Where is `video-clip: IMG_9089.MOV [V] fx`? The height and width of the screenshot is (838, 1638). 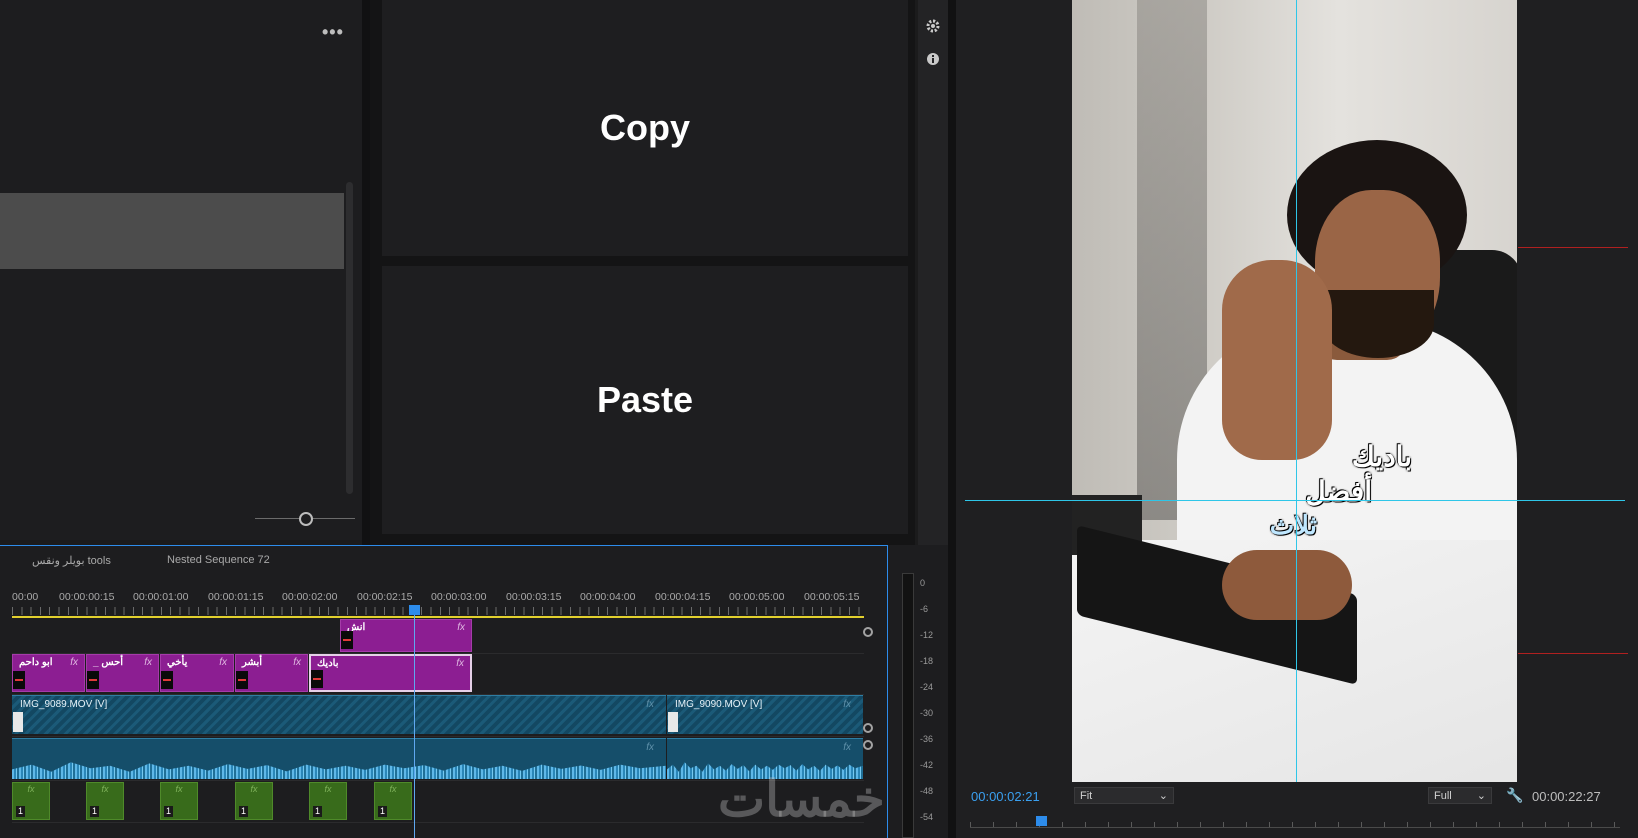 video-clip: IMG_9089.MOV [V] fx is located at coordinates (339, 714).